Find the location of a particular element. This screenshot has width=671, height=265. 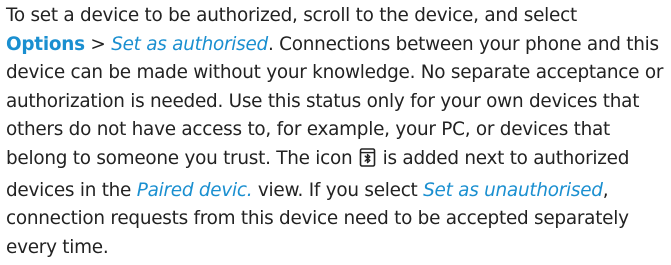

text-line-7-b: view. If you select is located at coordinates (338, 190).